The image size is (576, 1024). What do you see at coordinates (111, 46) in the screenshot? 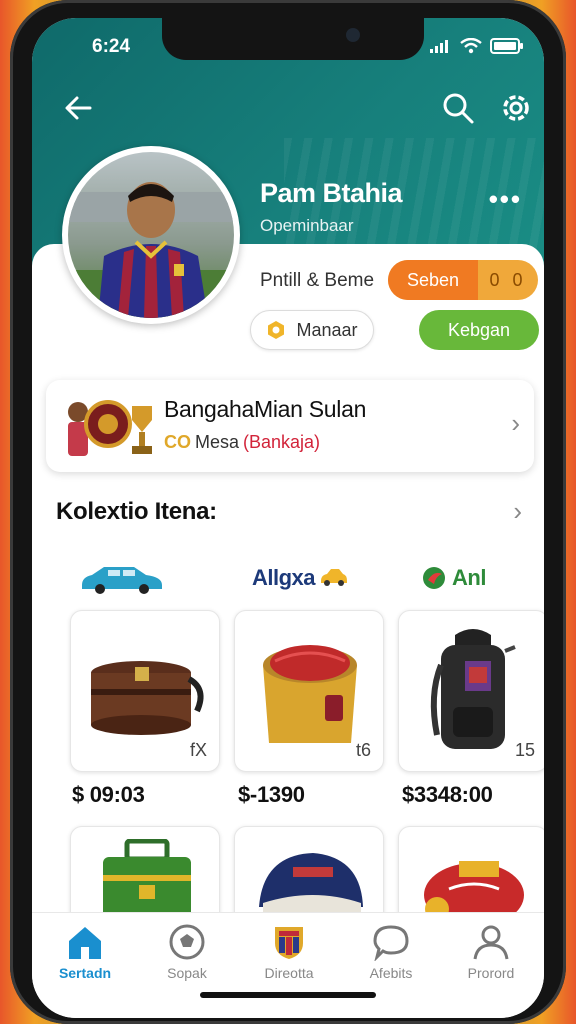
I see `status-time: 6:24` at bounding box center [111, 46].